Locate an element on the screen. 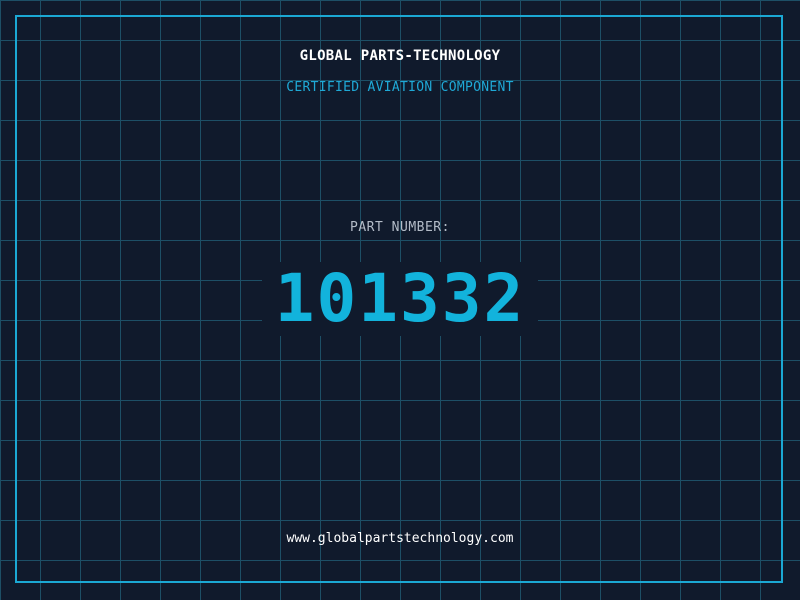 The height and width of the screenshot is (600, 800). certification-tagline: CERTIFIED AVIATION COMPONENT is located at coordinates (400, 87).